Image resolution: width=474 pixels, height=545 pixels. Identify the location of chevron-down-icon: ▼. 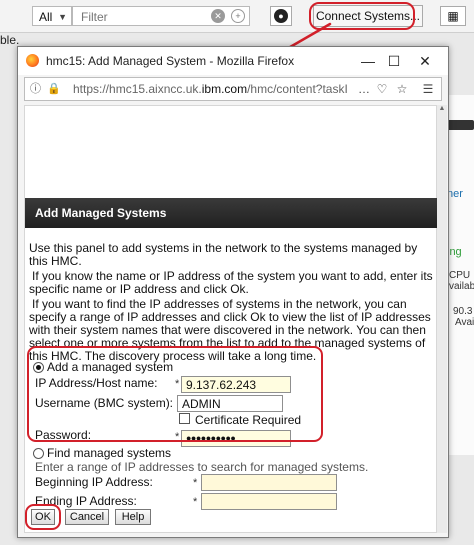
(62, 17).